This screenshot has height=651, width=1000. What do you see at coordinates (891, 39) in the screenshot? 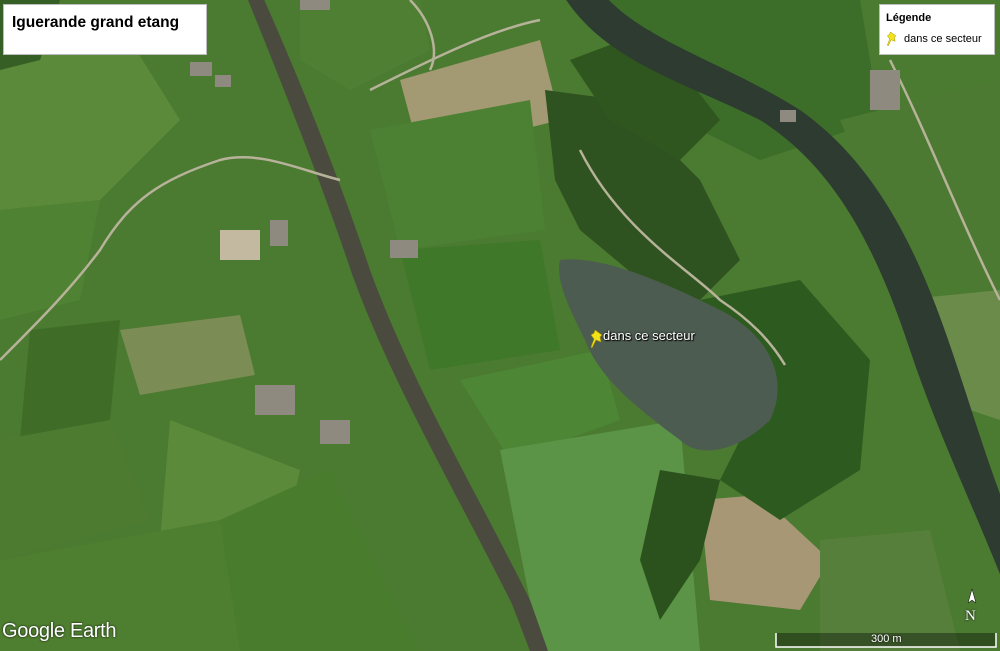
I see `legend-pushpin-icon` at bounding box center [891, 39].